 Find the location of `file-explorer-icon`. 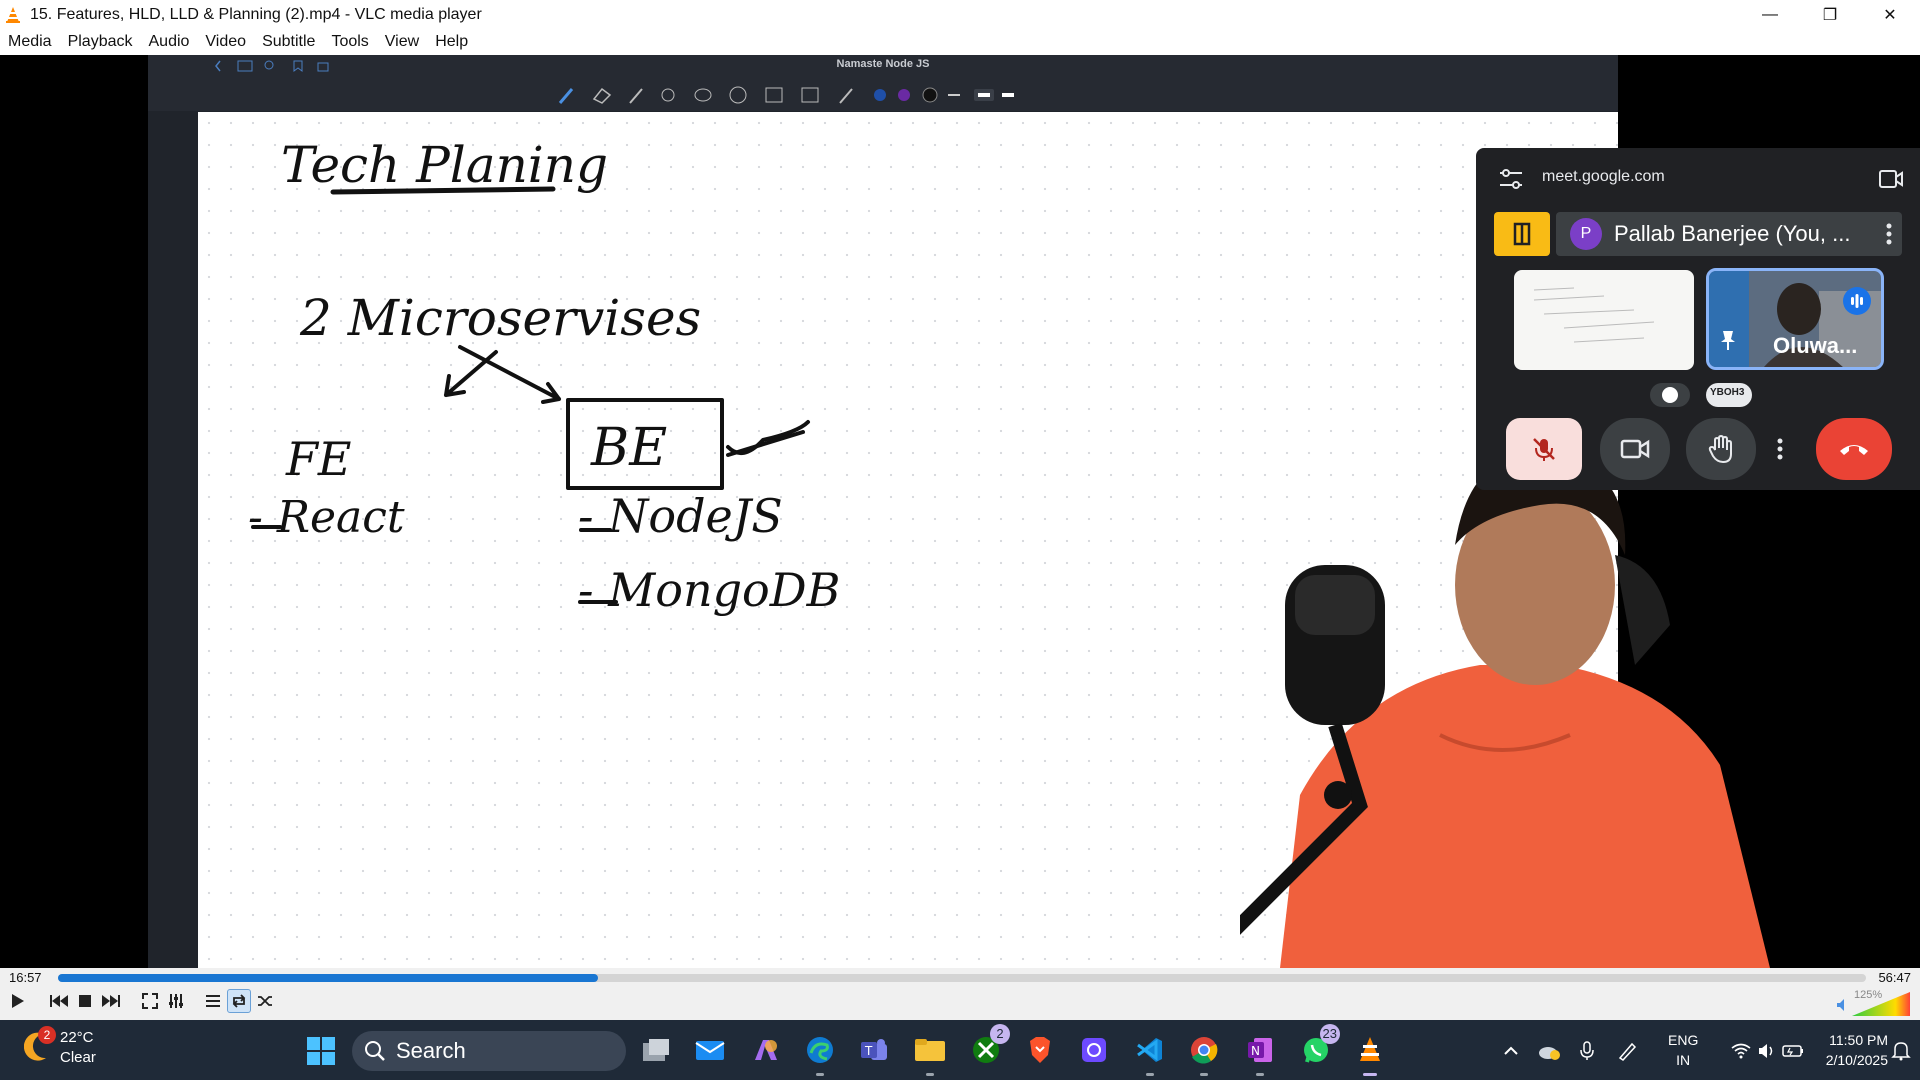

file-explorer-icon is located at coordinates (930, 1054).